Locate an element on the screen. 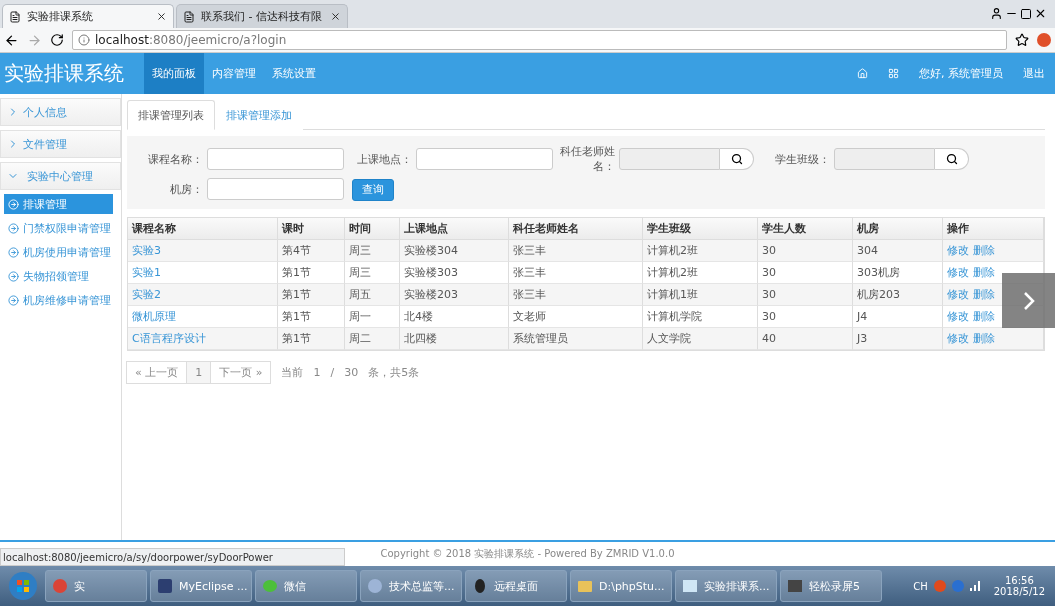 This screenshot has width=1055, height=606. table-cell: 人文学院 is located at coordinates (700, 338).